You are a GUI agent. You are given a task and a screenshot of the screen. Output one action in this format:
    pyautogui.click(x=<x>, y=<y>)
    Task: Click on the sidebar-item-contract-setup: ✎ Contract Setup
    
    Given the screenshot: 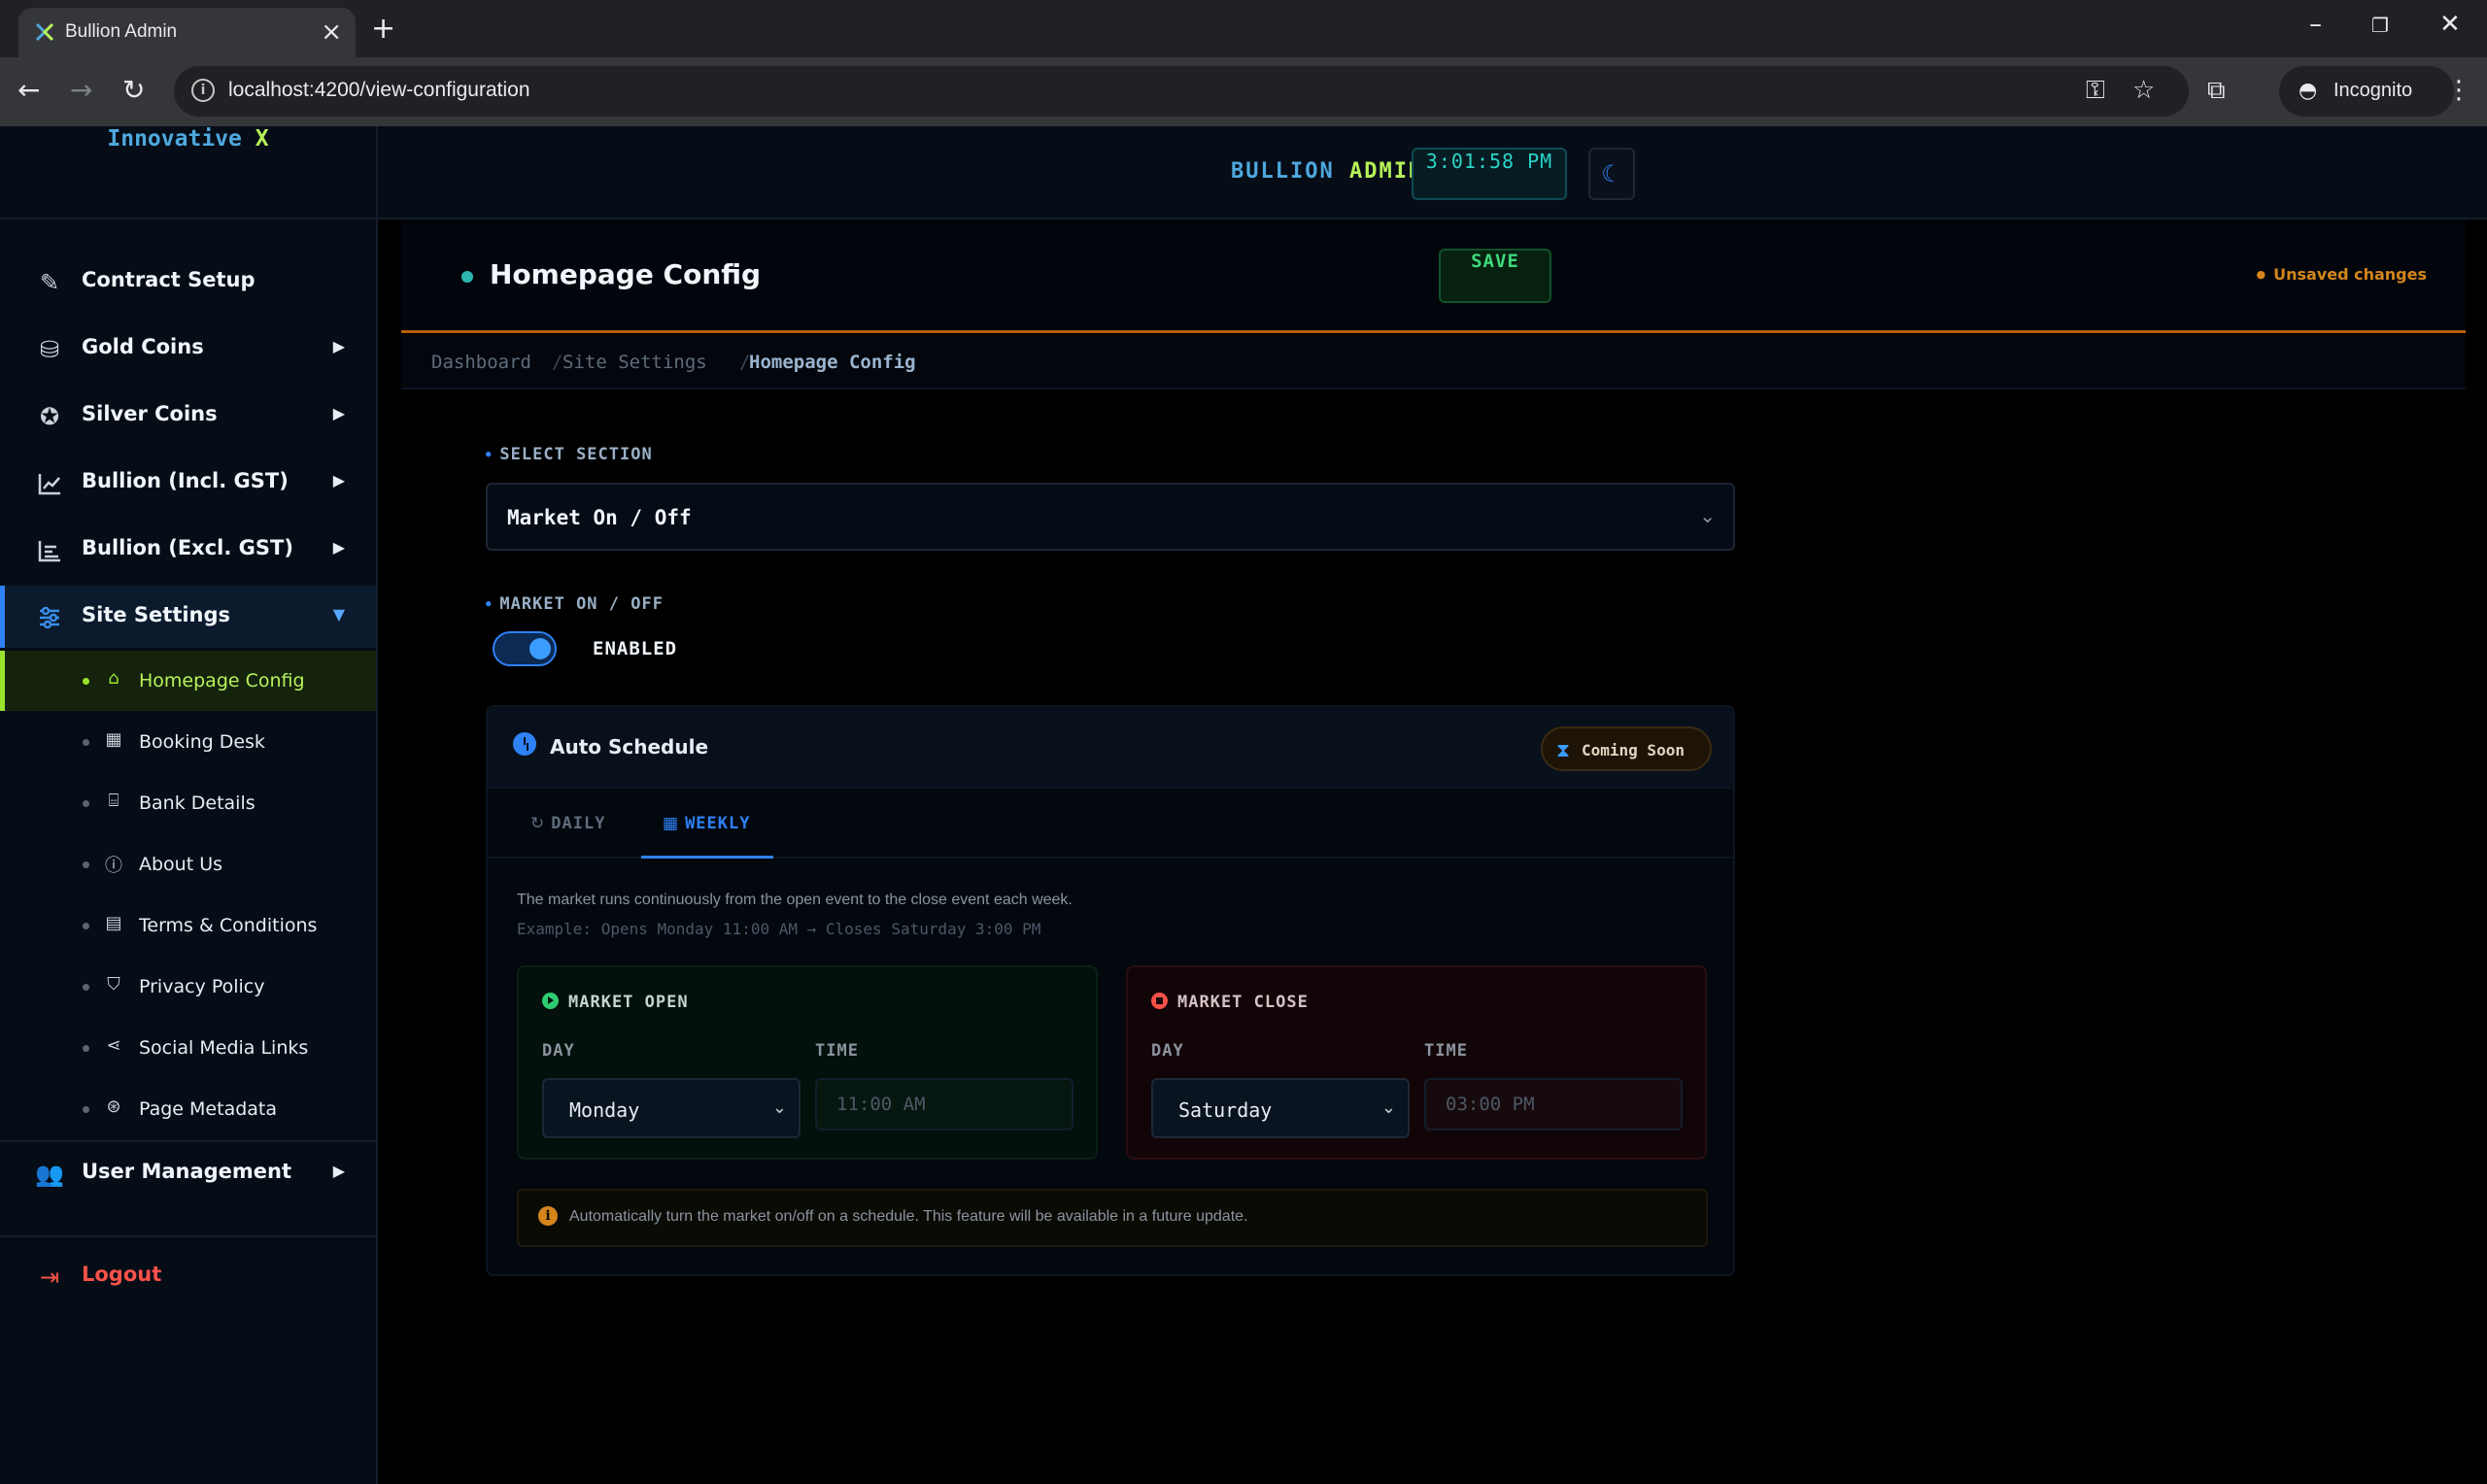 What is the action you would take?
    pyautogui.click(x=188, y=282)
    